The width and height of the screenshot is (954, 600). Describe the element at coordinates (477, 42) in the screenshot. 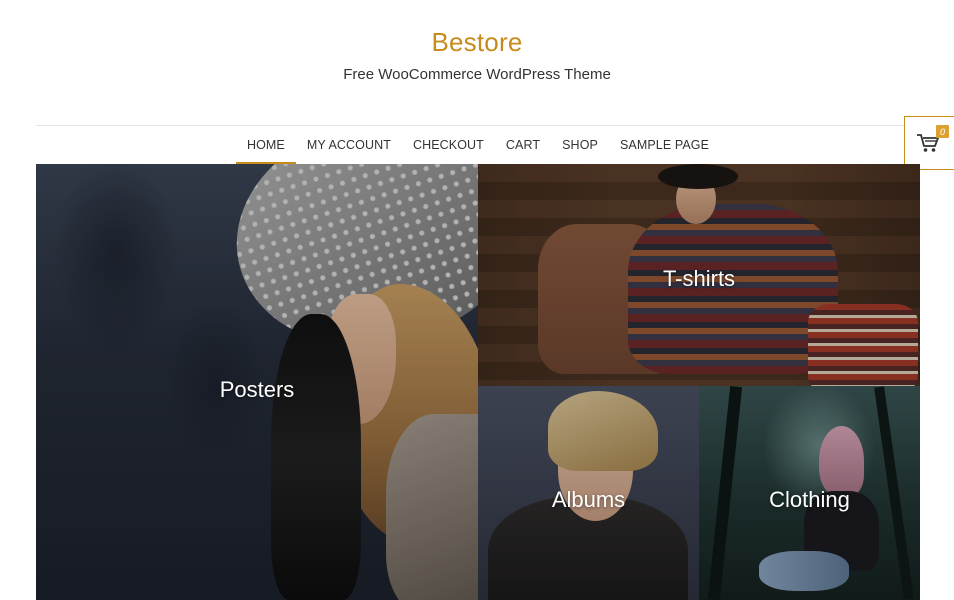

I see `site-title: Bestore` at that location.